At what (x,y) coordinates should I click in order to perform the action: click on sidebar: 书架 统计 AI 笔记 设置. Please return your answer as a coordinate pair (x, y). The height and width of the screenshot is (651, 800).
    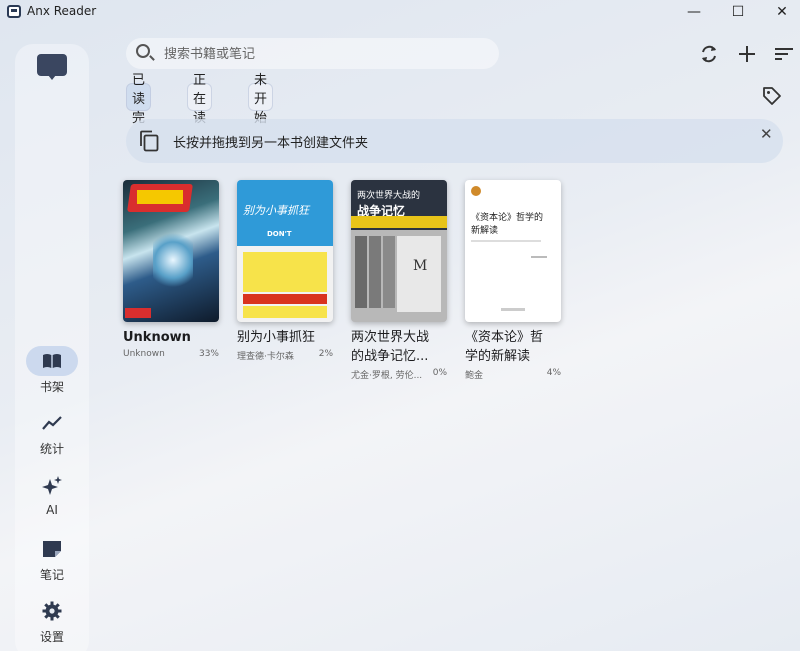
    Looking at the image, I should click on (52, 347).